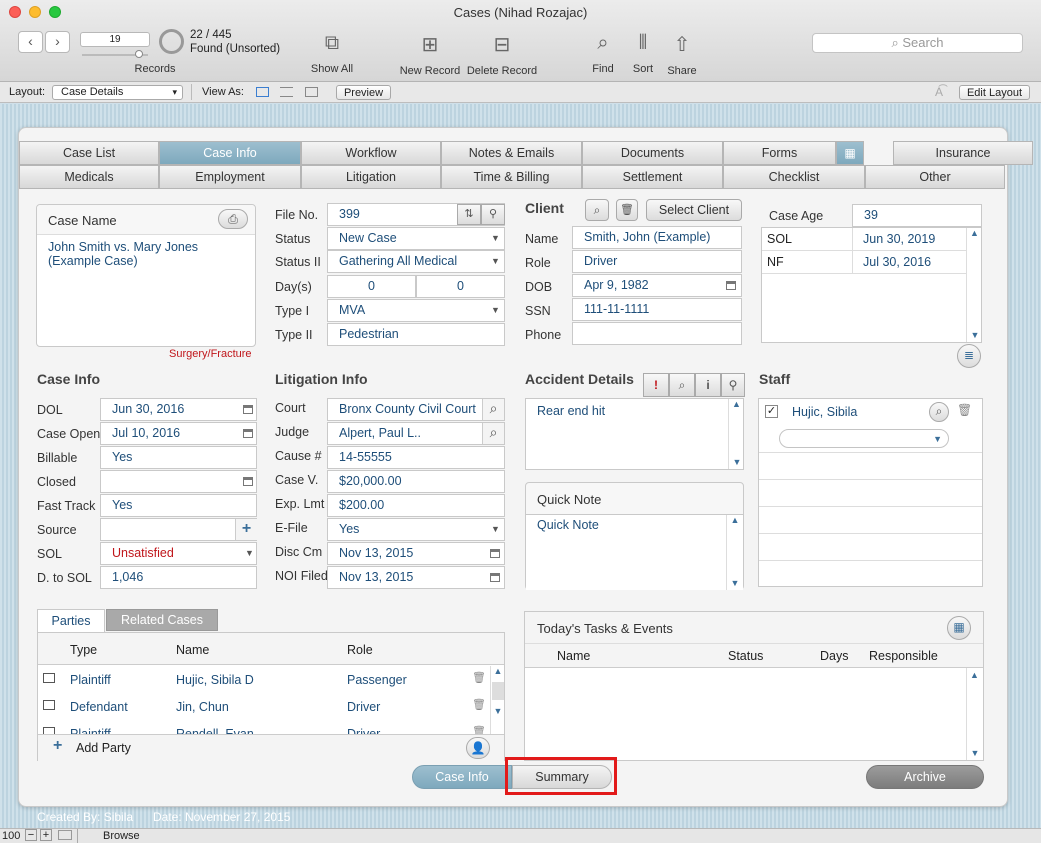 The height and width of the screenshot is (843, 1041). What do you see at coordinates (652, 177) in the screenshot?
I see `tab-settlement: Settlement` at bounding box center [652, 177].